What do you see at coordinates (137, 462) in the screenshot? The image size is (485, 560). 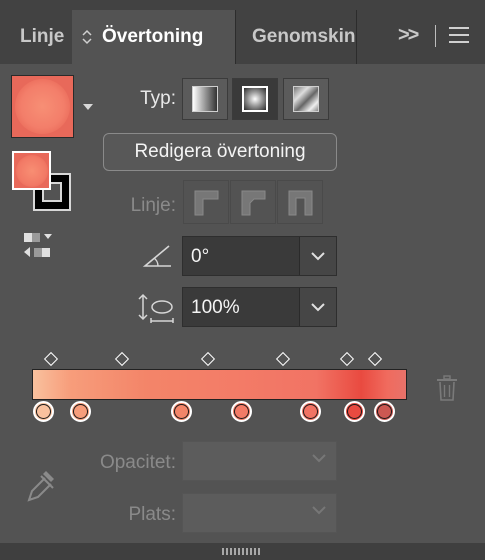 I see `opacity-label: Opacitet:` at bounding box center [137, 462].